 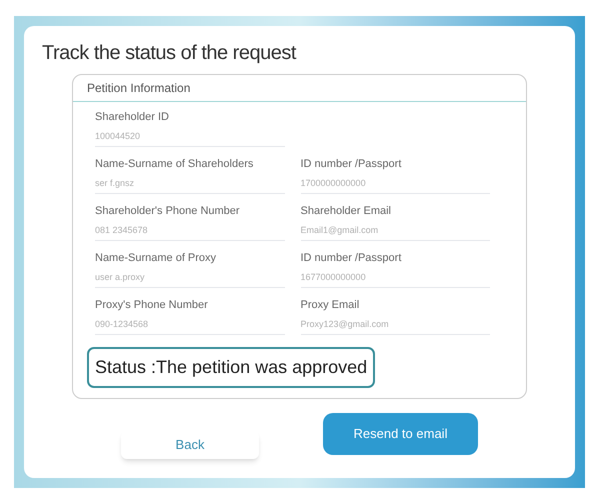 I want to click on field-label: Name-Surname of Proxy, so click(x=156, y=258).